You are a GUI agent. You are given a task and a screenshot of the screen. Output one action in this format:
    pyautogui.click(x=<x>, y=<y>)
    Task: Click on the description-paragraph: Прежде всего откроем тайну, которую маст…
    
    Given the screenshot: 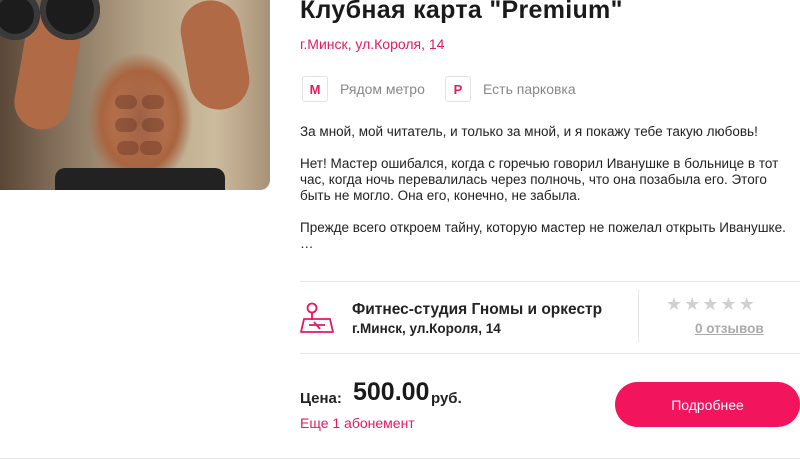 What is the action you would take?
    pyautogui.click(x=543, y=235)
    